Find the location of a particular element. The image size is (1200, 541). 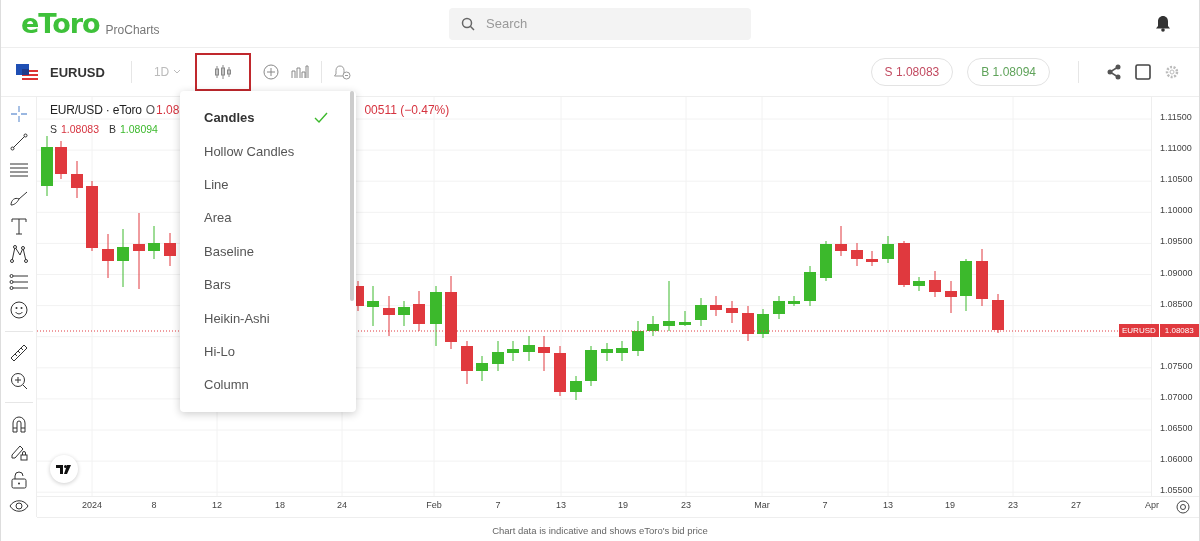

menu-item: Hi-Lo is located at coordinates (268, 351).